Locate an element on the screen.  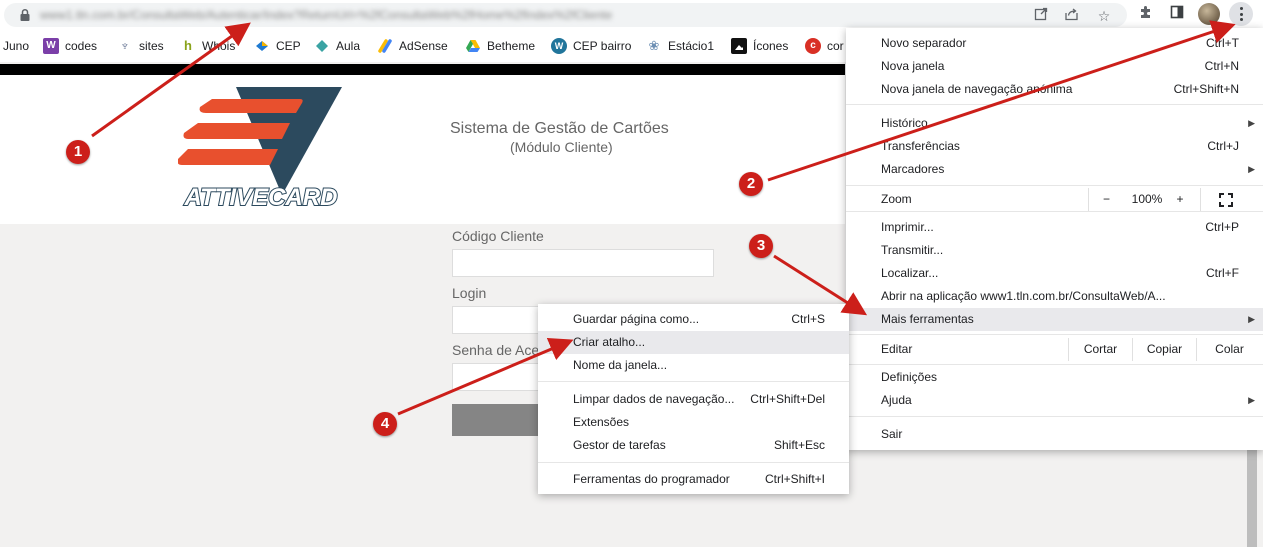
password-label: Senha de Ace is located at coordinates (496, 350).